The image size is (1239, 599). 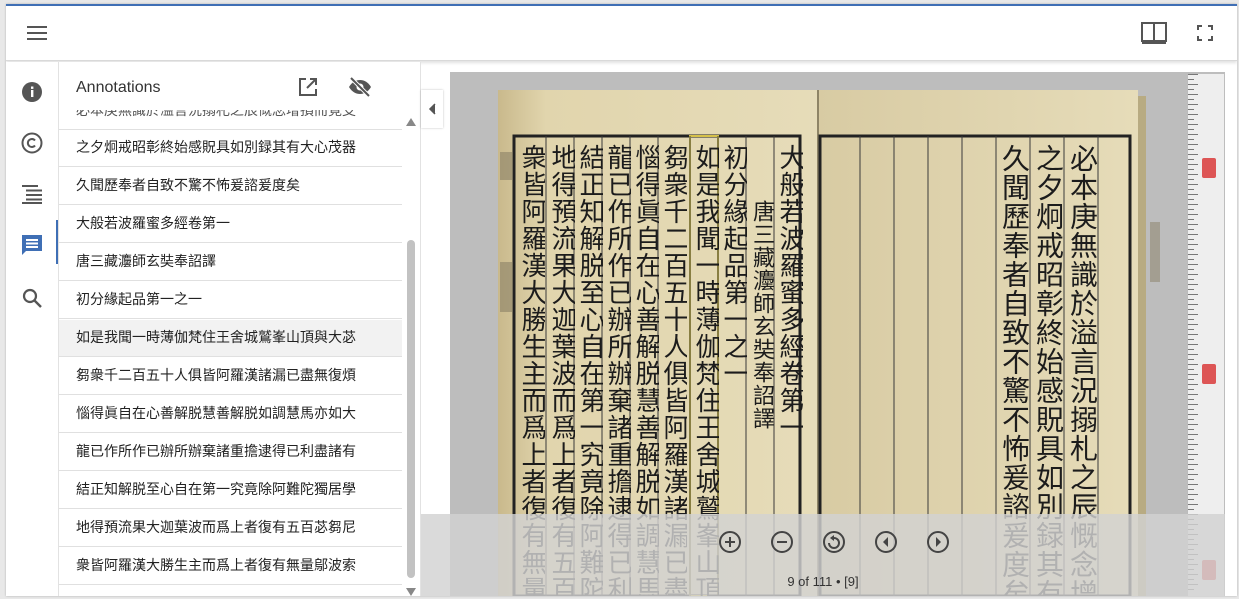 I want to click on chevron-left-icon, so click(x=432, y=109).